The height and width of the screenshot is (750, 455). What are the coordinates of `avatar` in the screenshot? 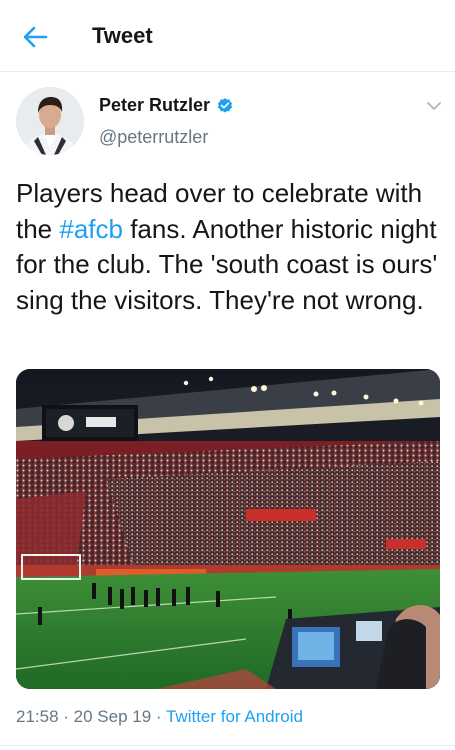 It's located at (50, 121).